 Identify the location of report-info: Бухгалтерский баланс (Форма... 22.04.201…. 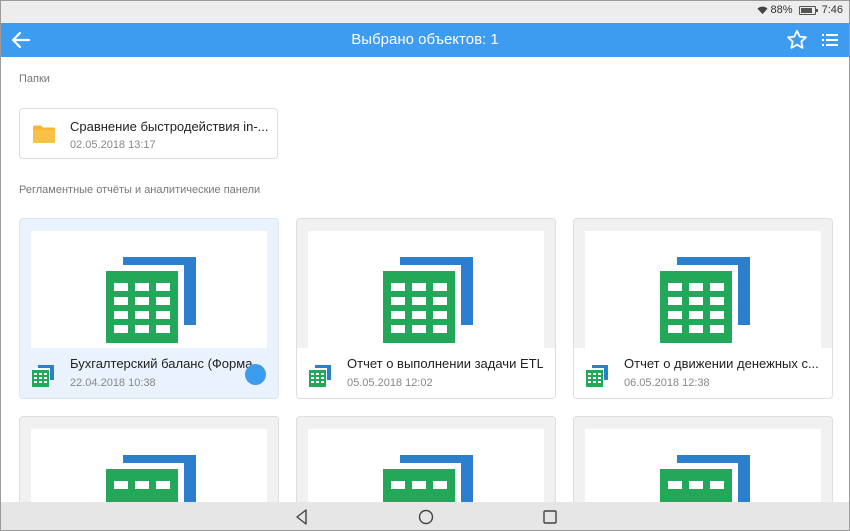
(149, 373).